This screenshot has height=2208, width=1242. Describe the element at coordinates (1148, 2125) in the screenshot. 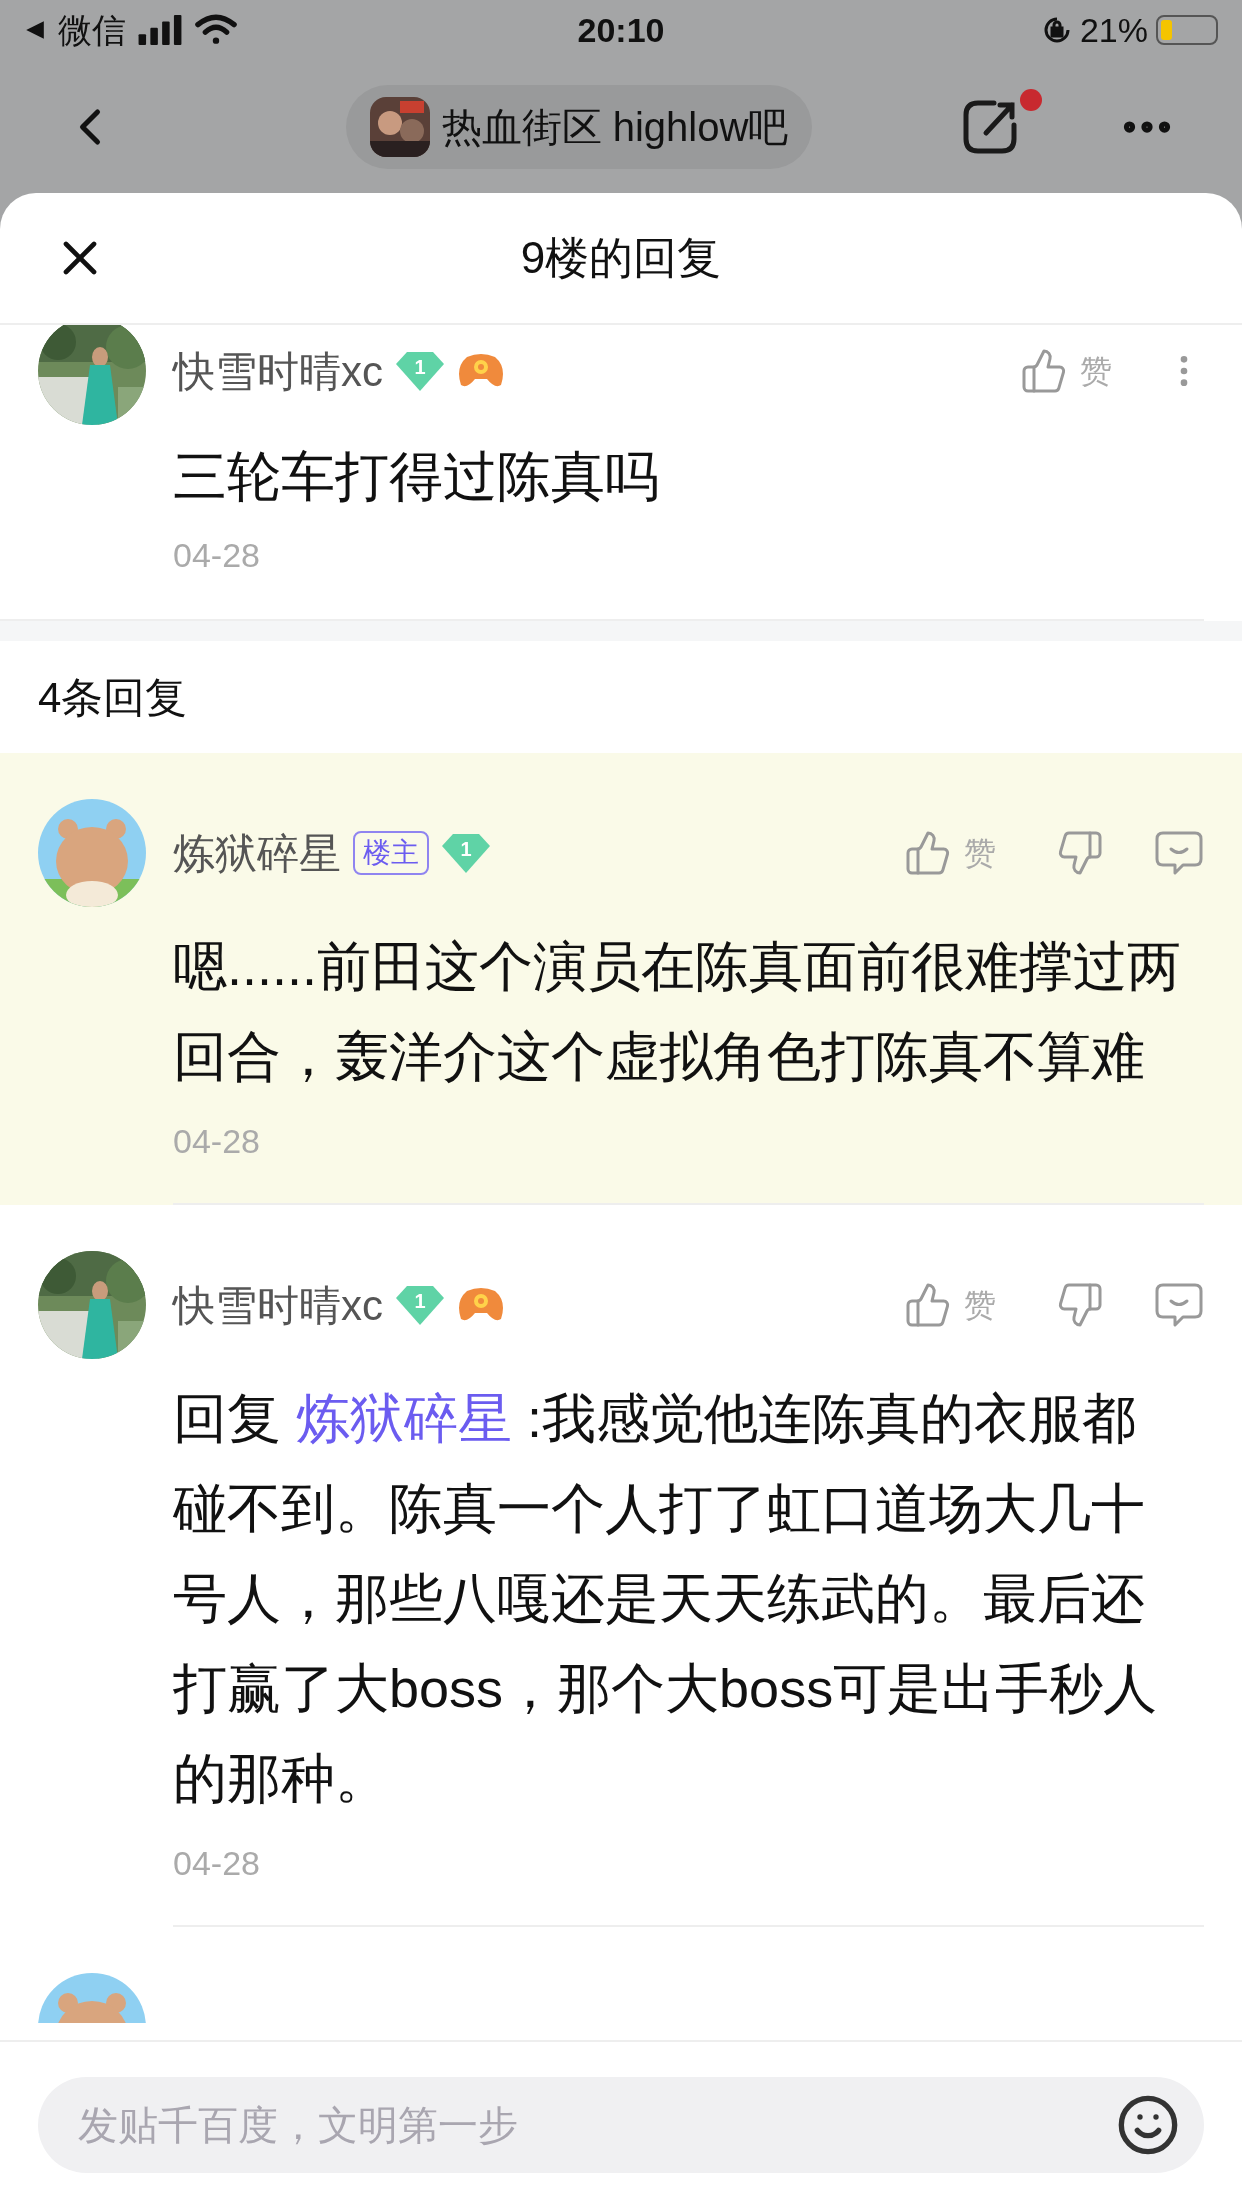

I see `emoji-icon` at that location.